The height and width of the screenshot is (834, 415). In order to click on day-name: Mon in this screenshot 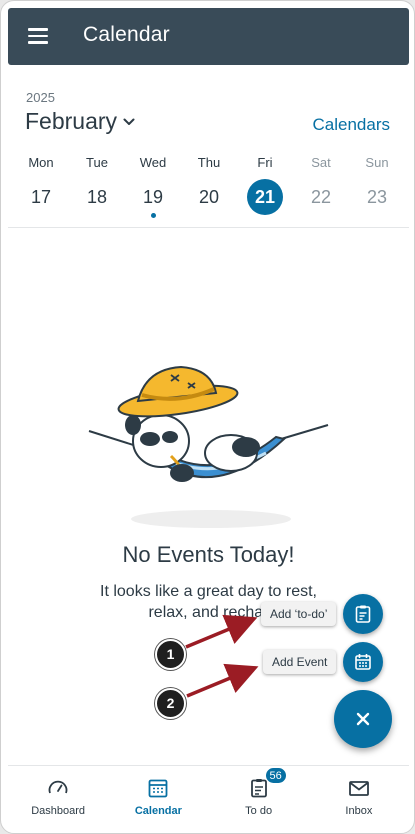, I will do `click(41, 162)`.